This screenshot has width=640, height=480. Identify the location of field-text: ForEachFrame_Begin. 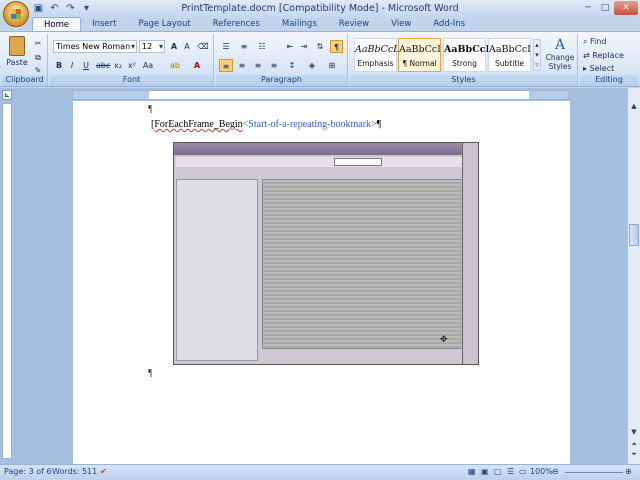
(198, 124).